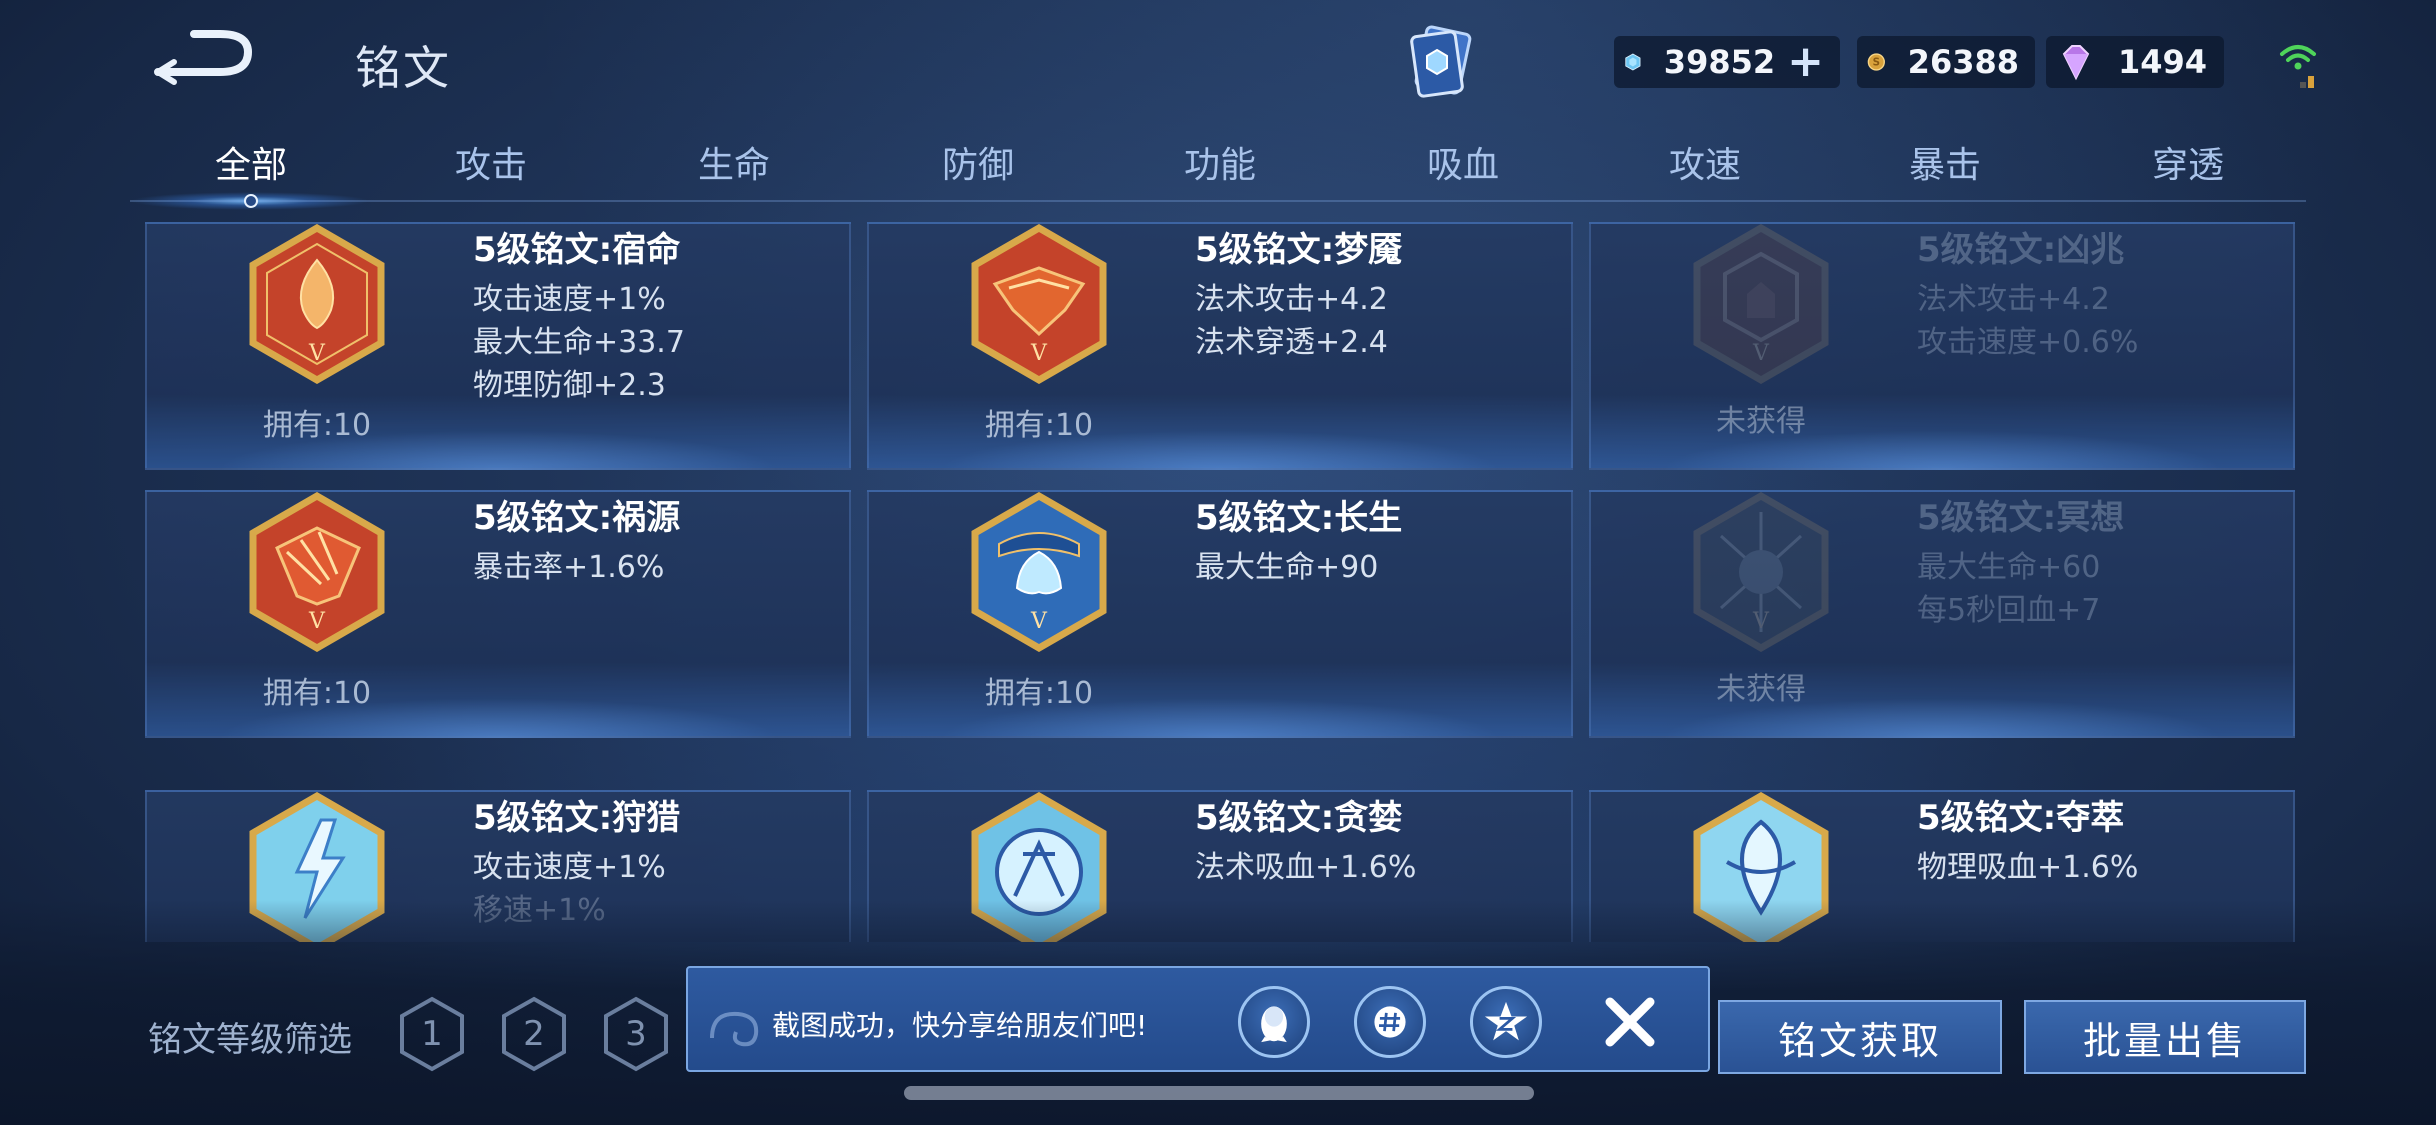  What do you see at coordinates (2076, 63) in the screenshot?
I see `gem-icon` at bounding box center [2076, 63].